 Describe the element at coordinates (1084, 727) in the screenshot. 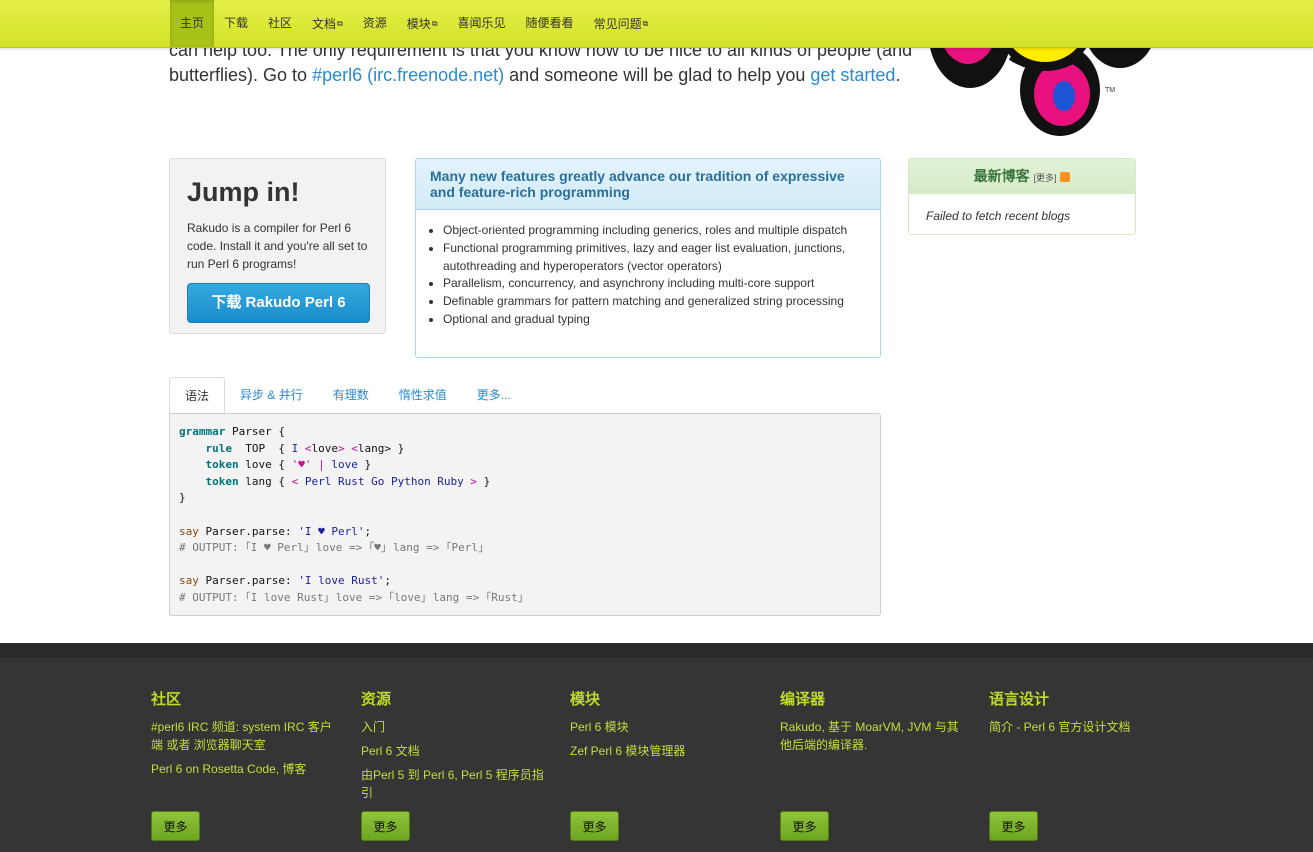

I see `footer-link: 简介 - Perl 6 官方设计文档` at that location.